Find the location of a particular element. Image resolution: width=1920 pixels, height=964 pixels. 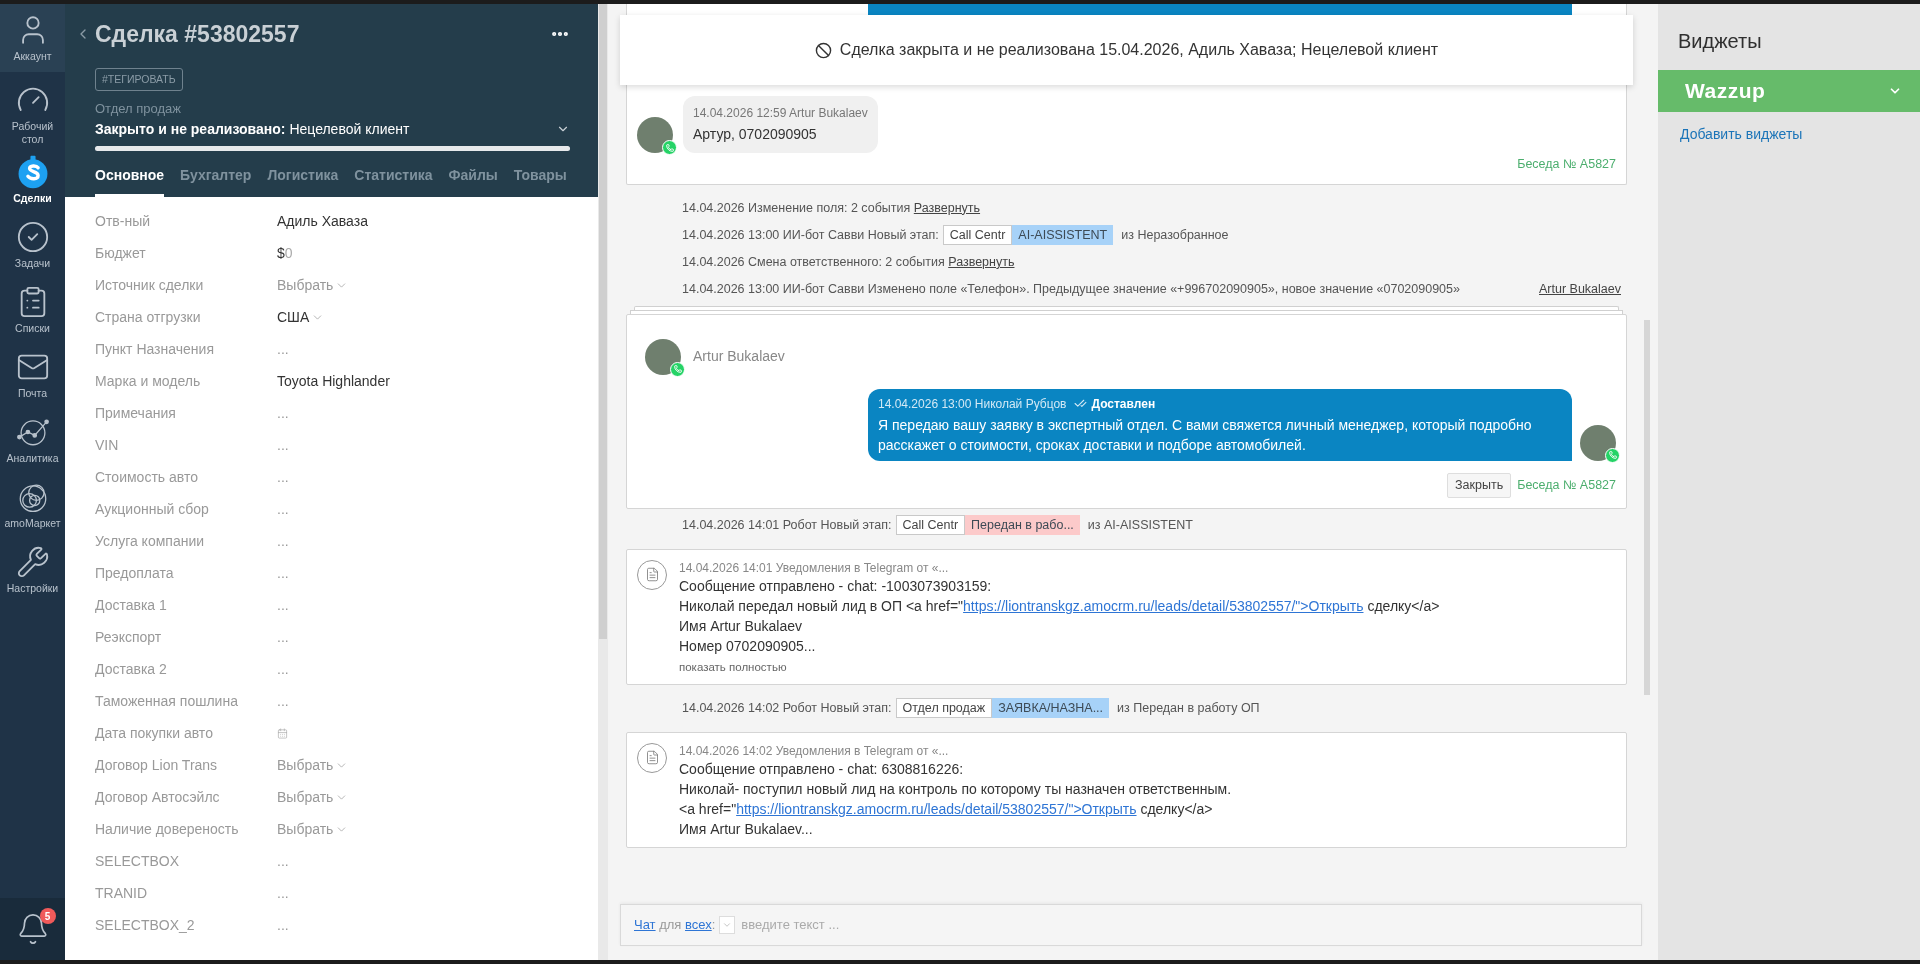

pipeline-label: Call Centr is located at coordinates (977, 235).